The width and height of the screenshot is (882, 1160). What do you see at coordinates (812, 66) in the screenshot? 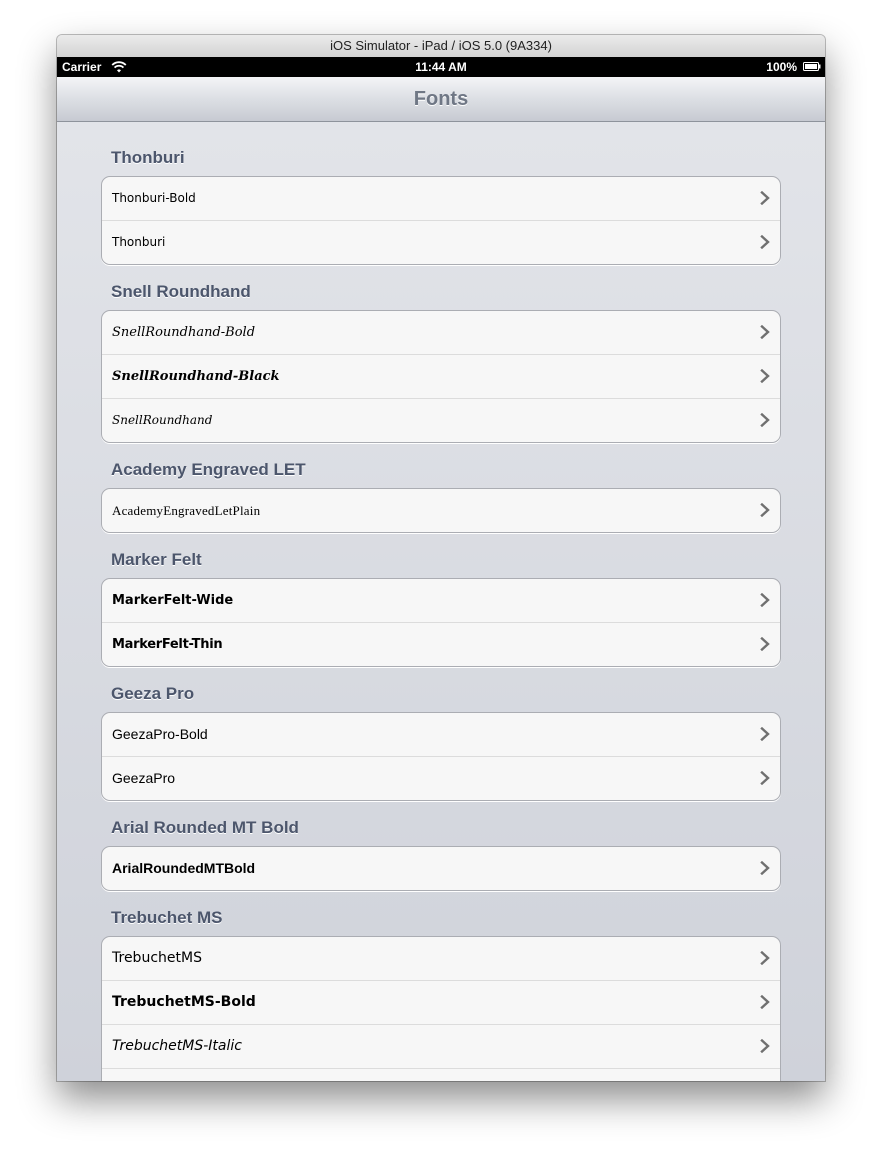
I see `battery-icon` at bounding box center [812, 66].